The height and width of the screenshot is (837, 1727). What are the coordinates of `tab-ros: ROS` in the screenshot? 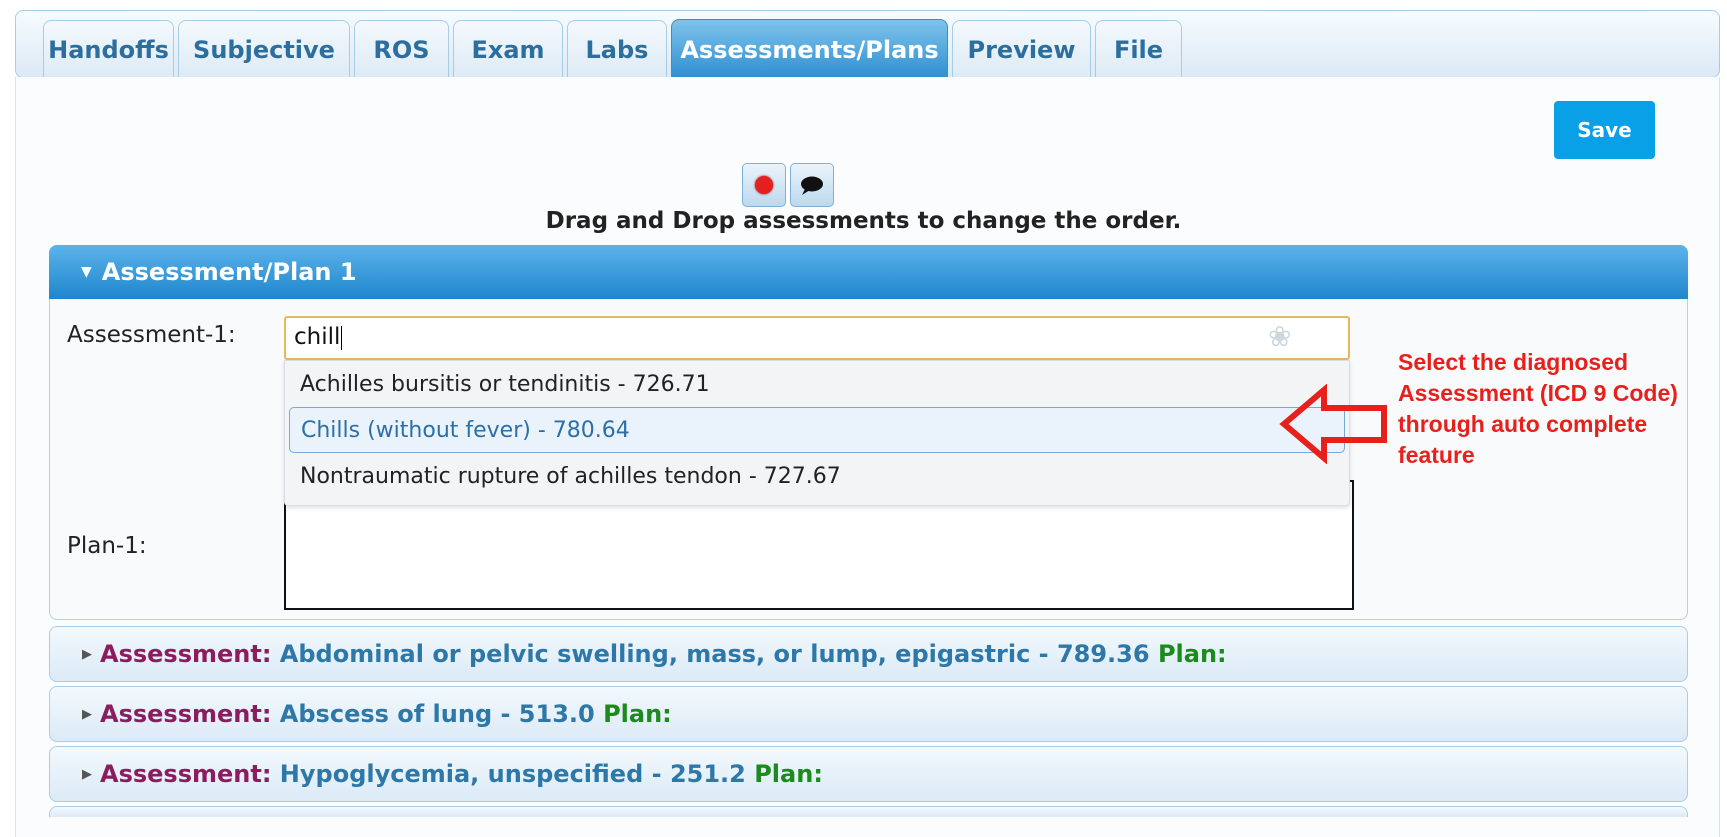 It's located at (401, 49).